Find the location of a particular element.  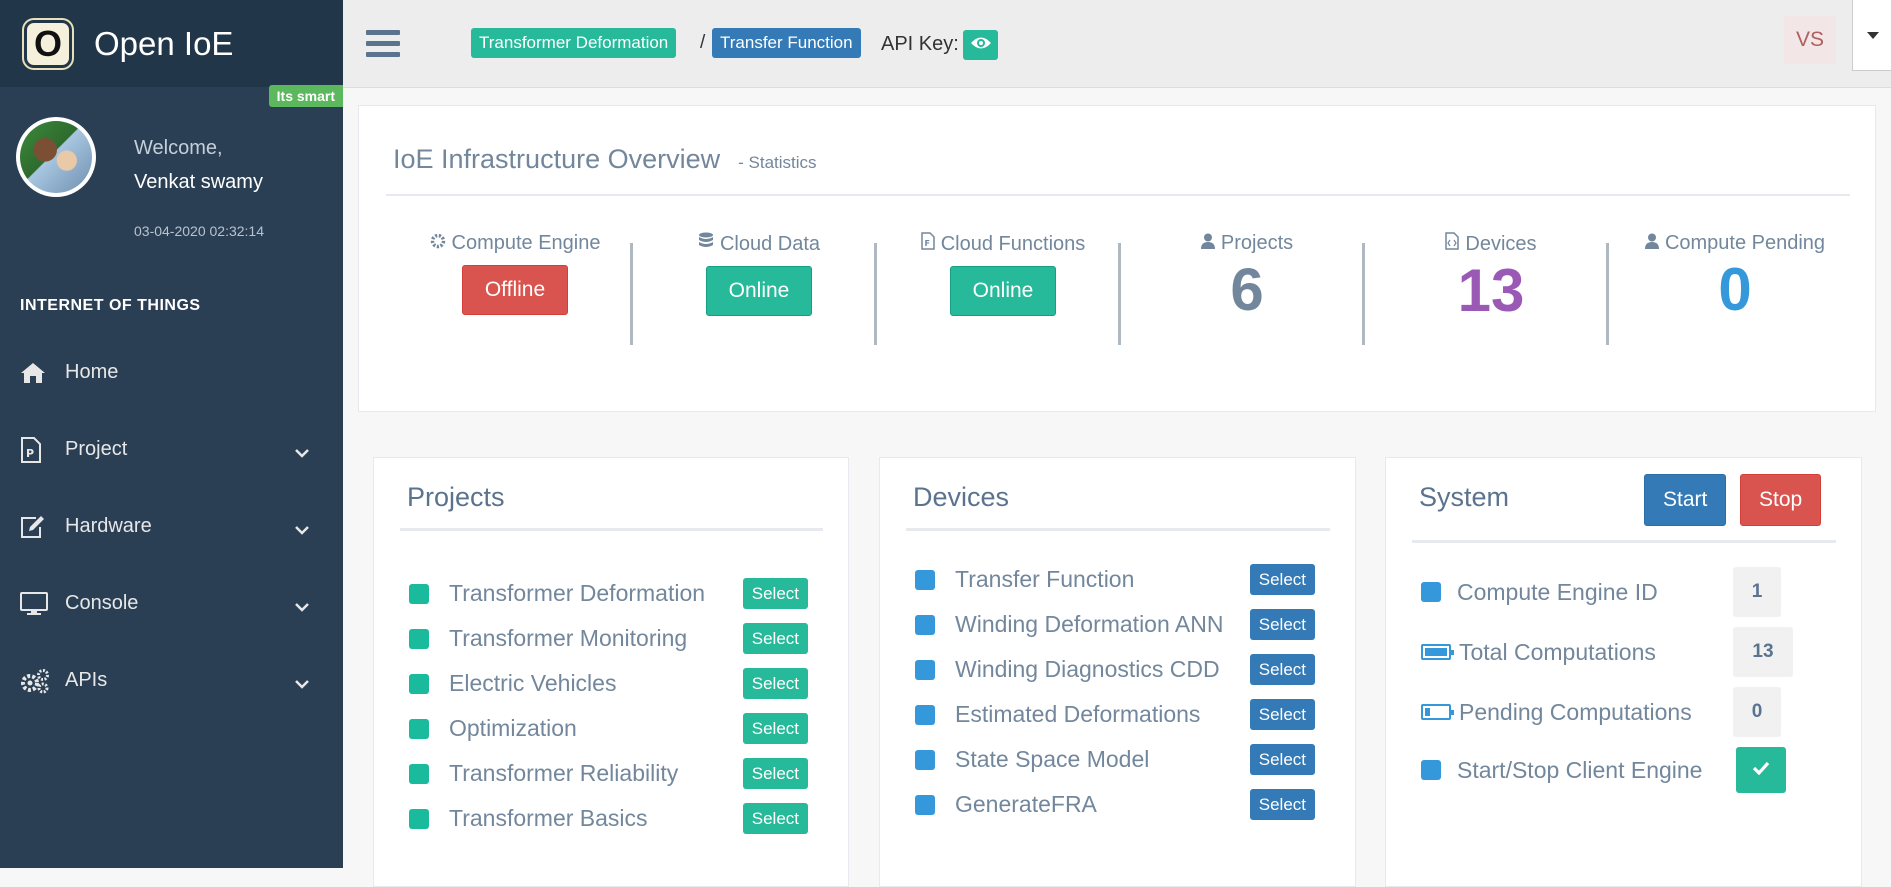

stat-label: Devices is located at coordinates (1501, 243).